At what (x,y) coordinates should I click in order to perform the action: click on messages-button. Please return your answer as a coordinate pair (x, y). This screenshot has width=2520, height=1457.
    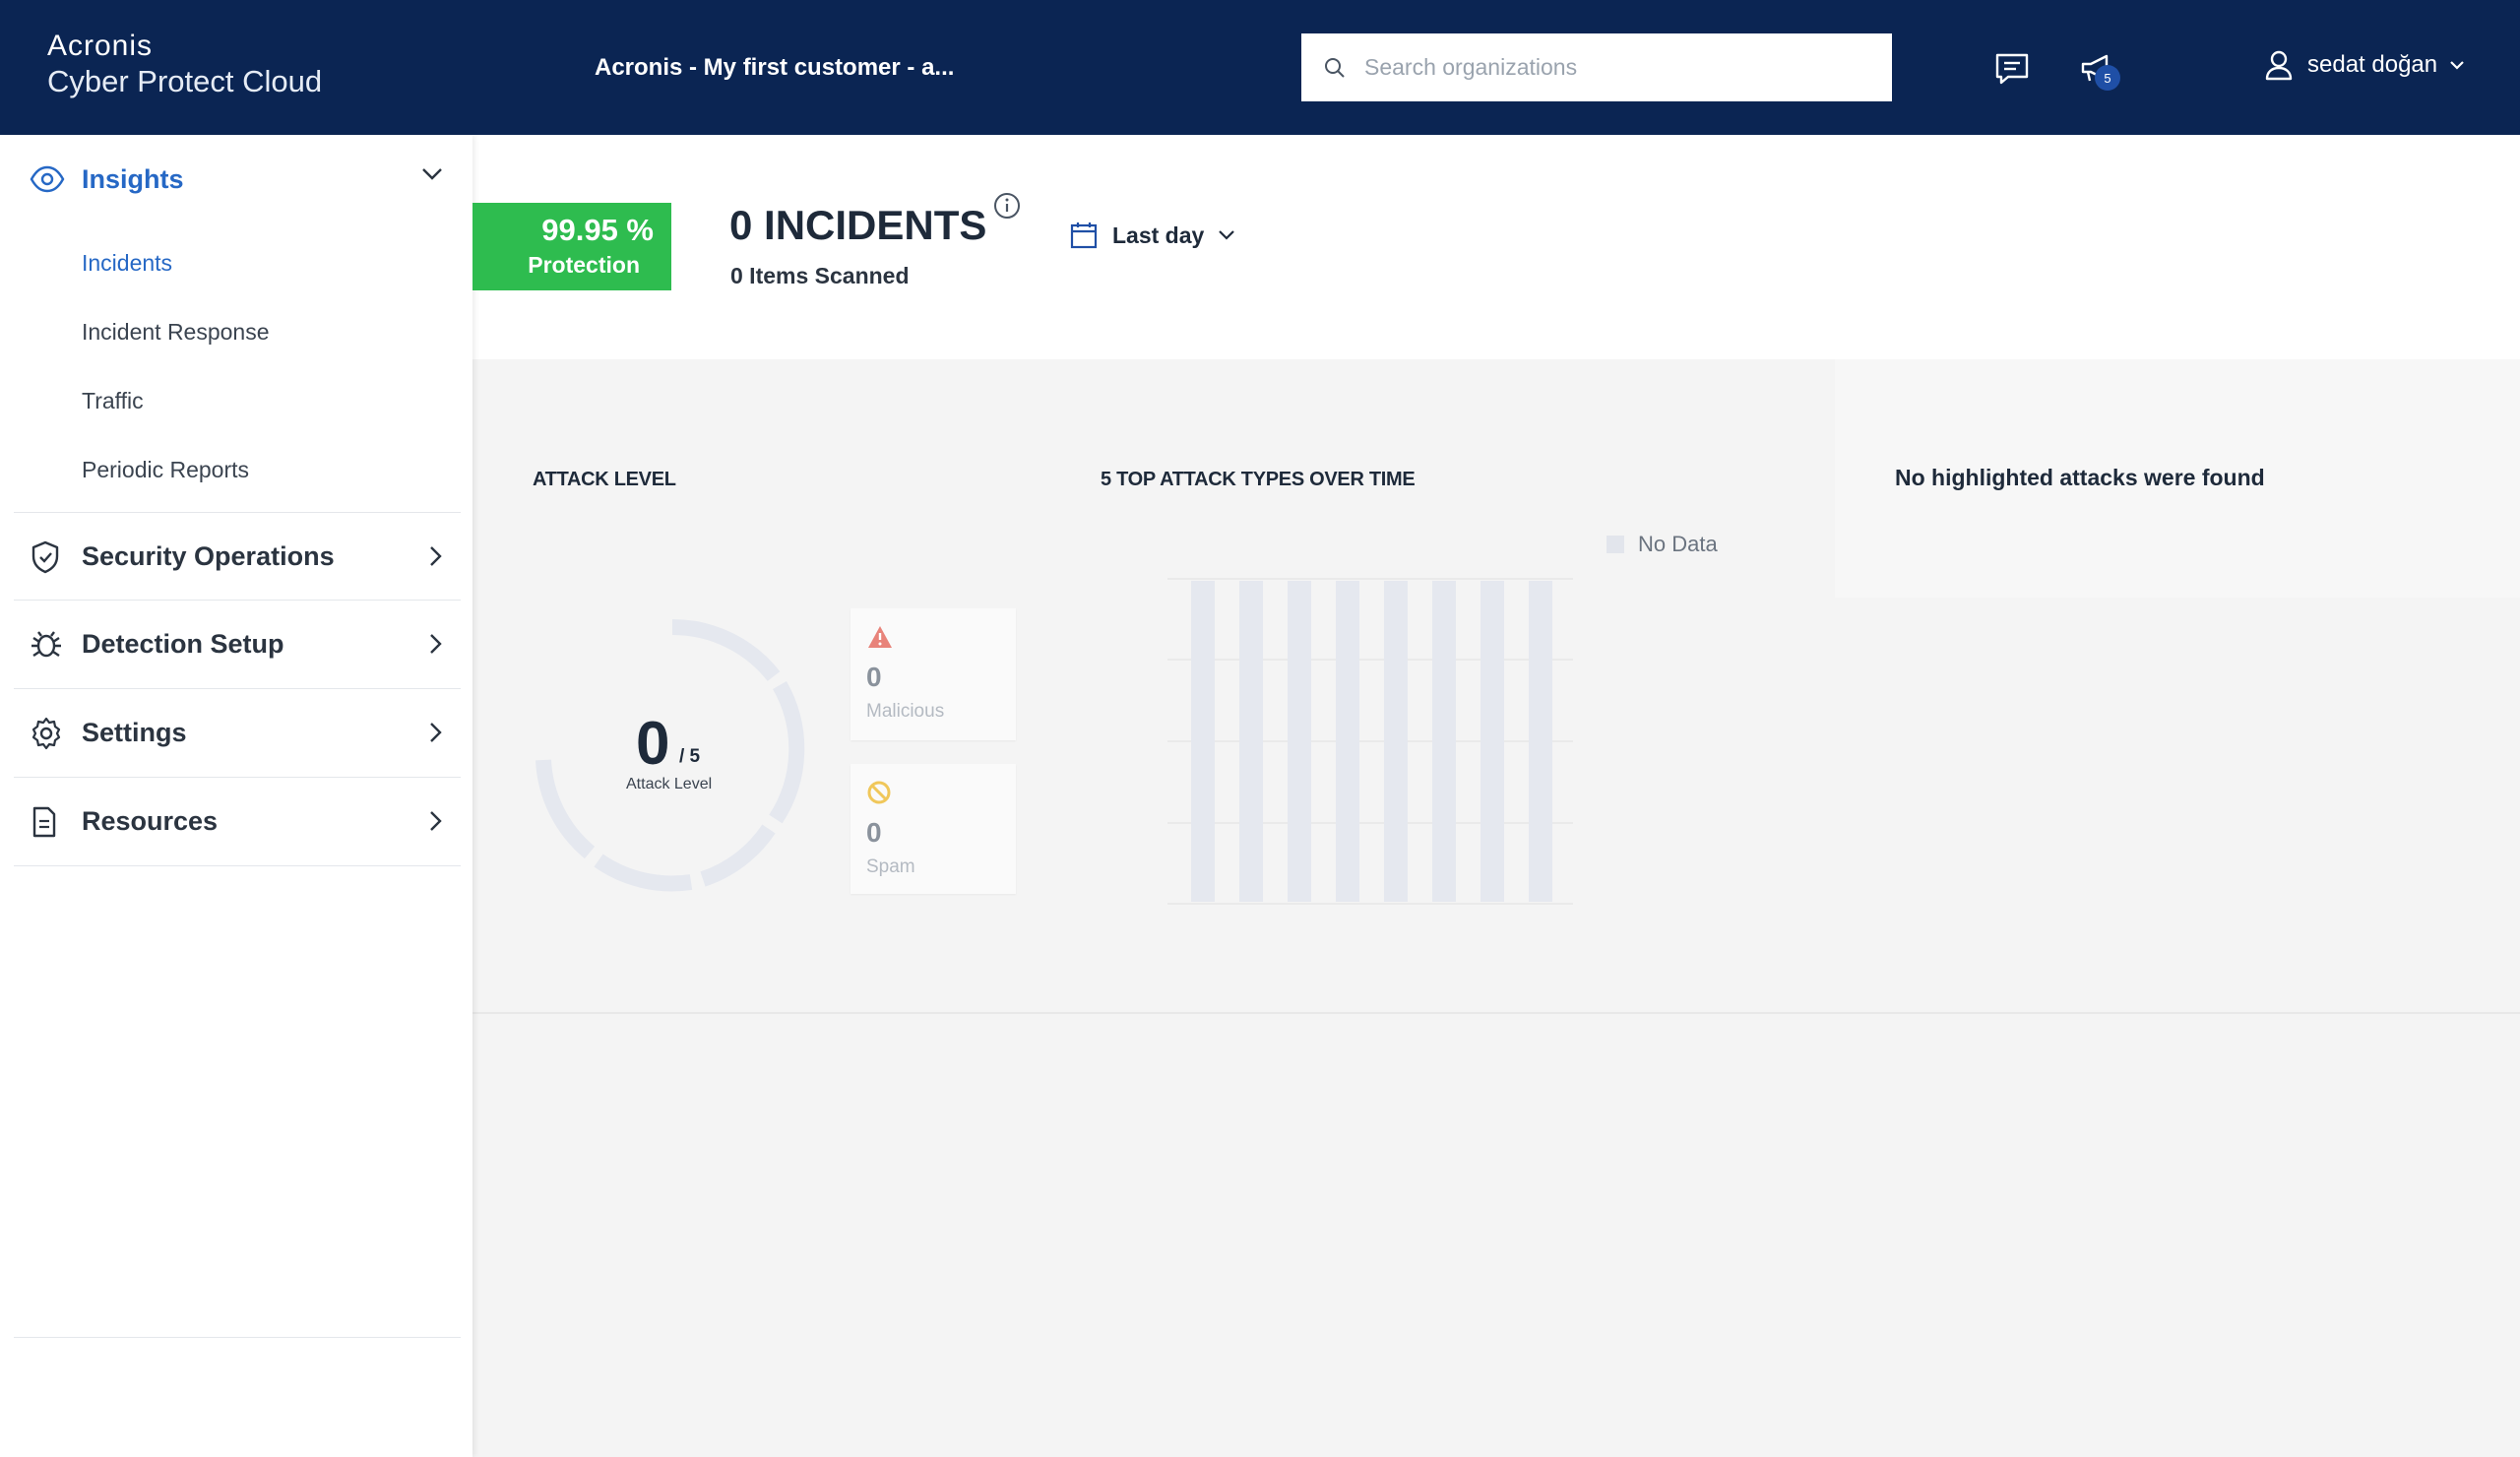
    Looking at the image, I should click on (2012, 69).